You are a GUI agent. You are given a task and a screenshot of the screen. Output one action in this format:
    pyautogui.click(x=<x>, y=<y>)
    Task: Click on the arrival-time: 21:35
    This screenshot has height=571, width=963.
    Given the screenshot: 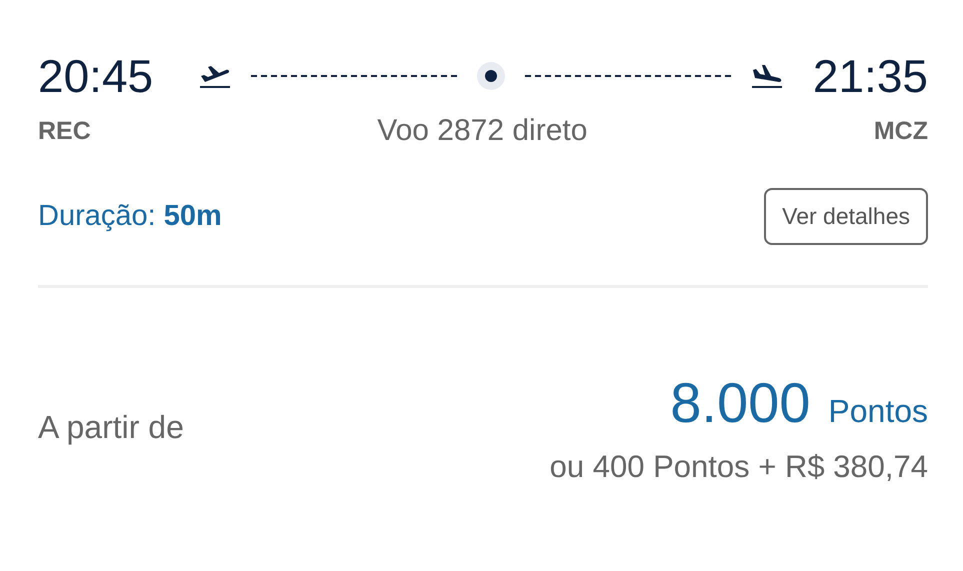 What is the action you would take?
    pyautogui.click(x=870, y=76)
    